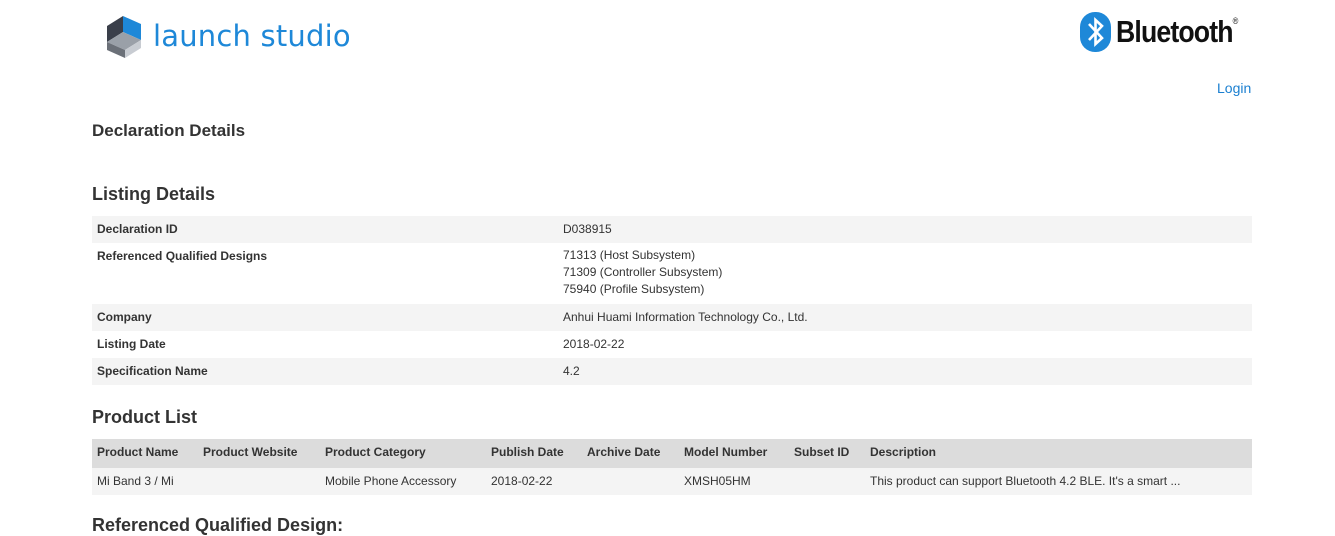 The width and height of the screenshot is (1335, 536). Describe the element at coordinates (145, 417) in the screenshot. I see `product-list-heading: Product List` at that location.